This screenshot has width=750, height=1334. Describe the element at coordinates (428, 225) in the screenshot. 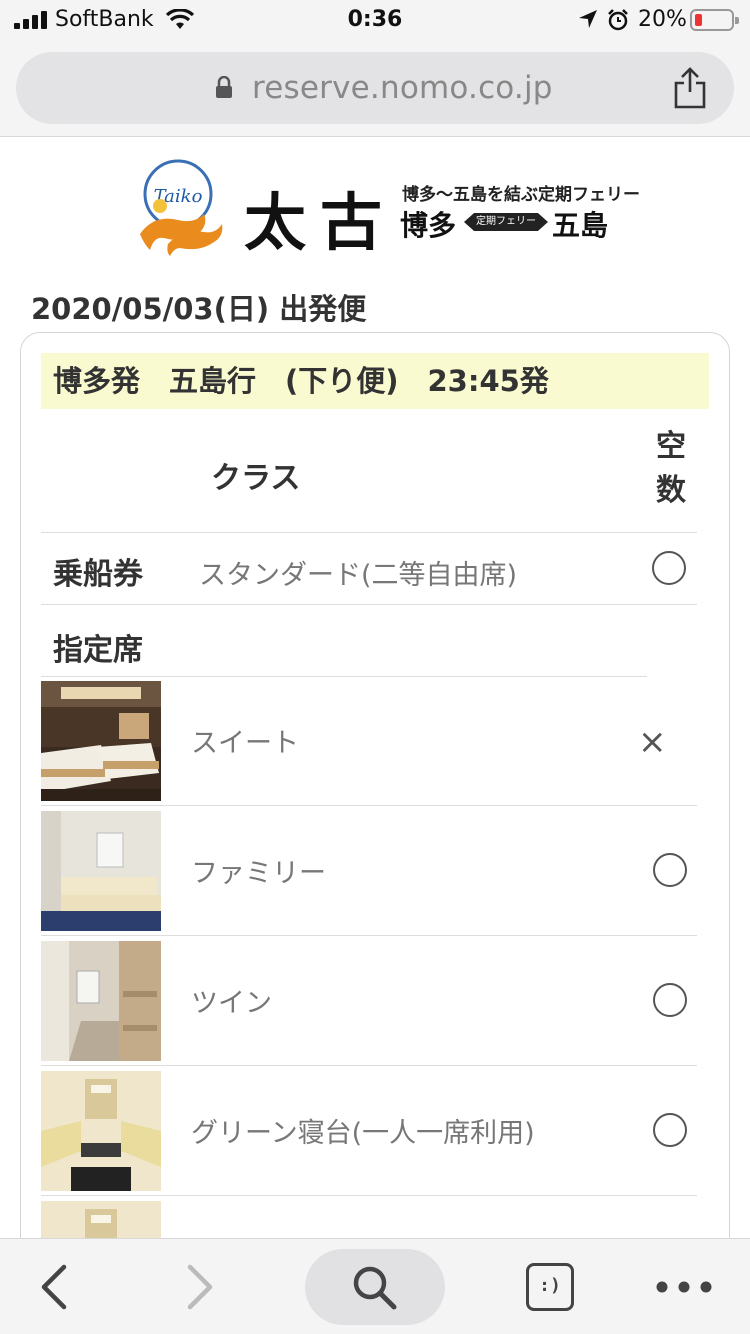

I see `route-from: 博多` at that location.